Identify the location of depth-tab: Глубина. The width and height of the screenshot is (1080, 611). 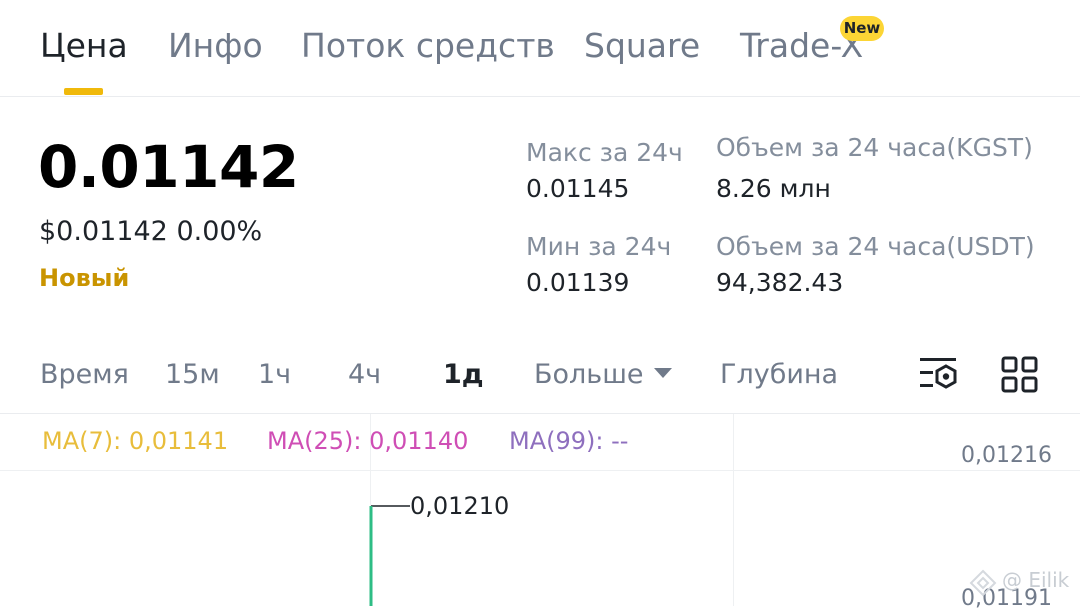
(779, 374).